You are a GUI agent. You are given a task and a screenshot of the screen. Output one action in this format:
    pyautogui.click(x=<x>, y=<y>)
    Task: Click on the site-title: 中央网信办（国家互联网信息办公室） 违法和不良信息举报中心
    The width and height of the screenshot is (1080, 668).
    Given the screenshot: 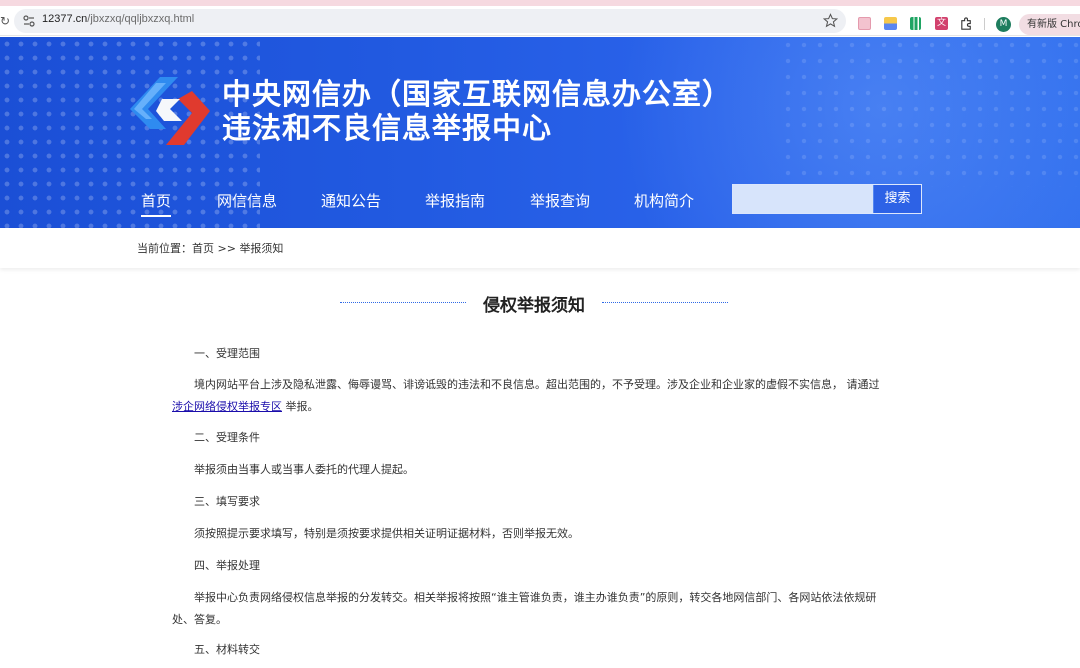 What is the action you would take?
    pyautogui.click(x=477, y=111)
    